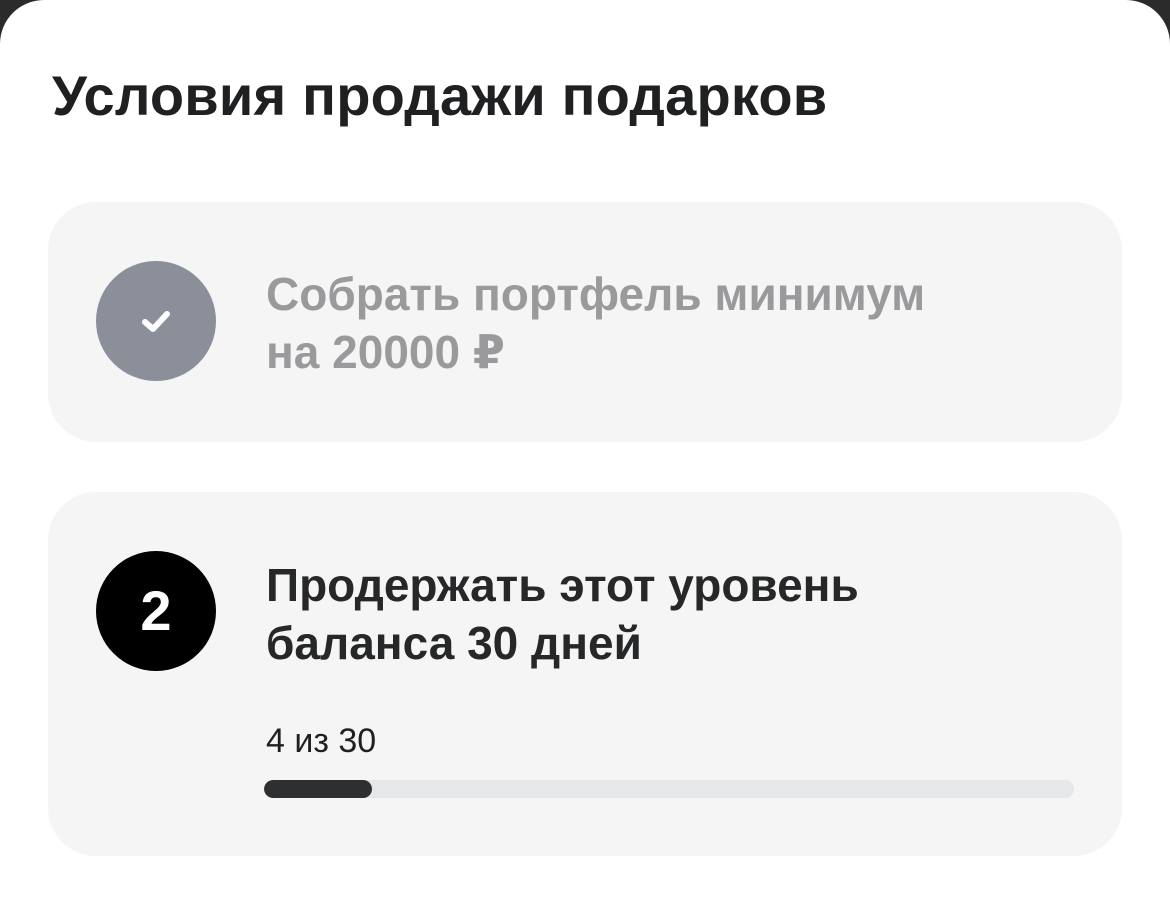 This screenshot has height=904, width=1170. Describe the element at coordinates (454, 643) in the screenshot. I see `condition-text-line: баланса 30 дней` at that location.